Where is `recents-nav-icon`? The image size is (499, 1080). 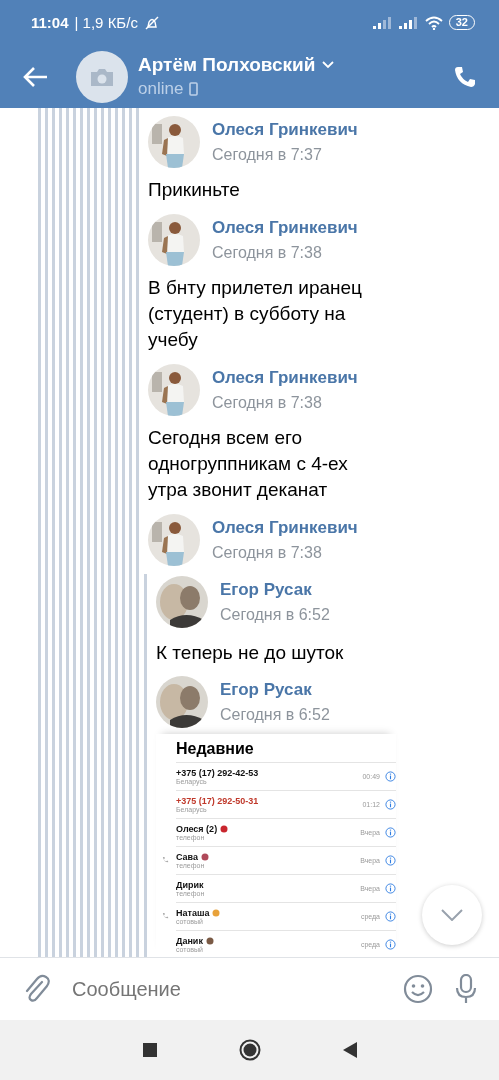 recents-nav-icon is located at coordinates (149, 1050).